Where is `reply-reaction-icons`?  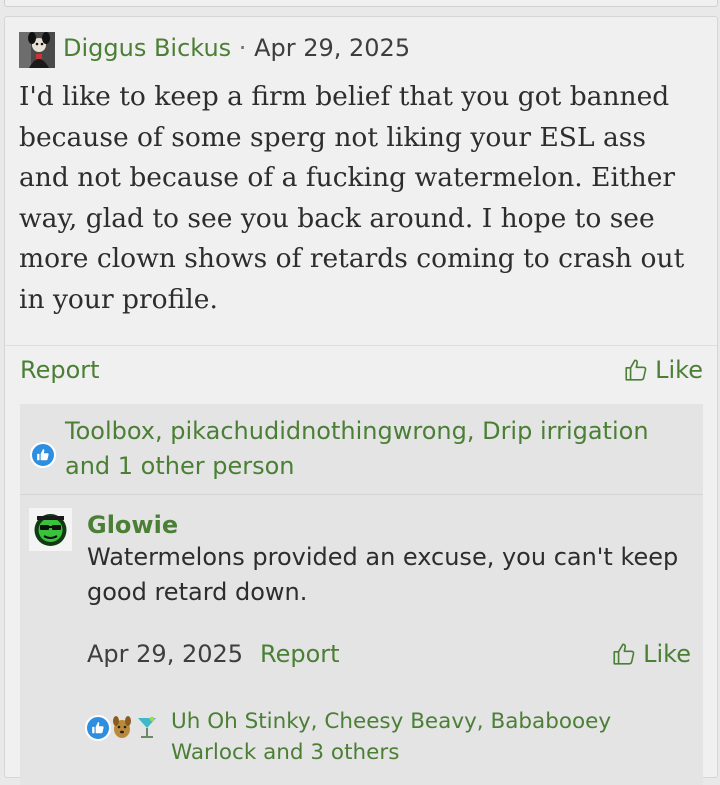
reply-reaction-icons is located at coordinates (125, 728).